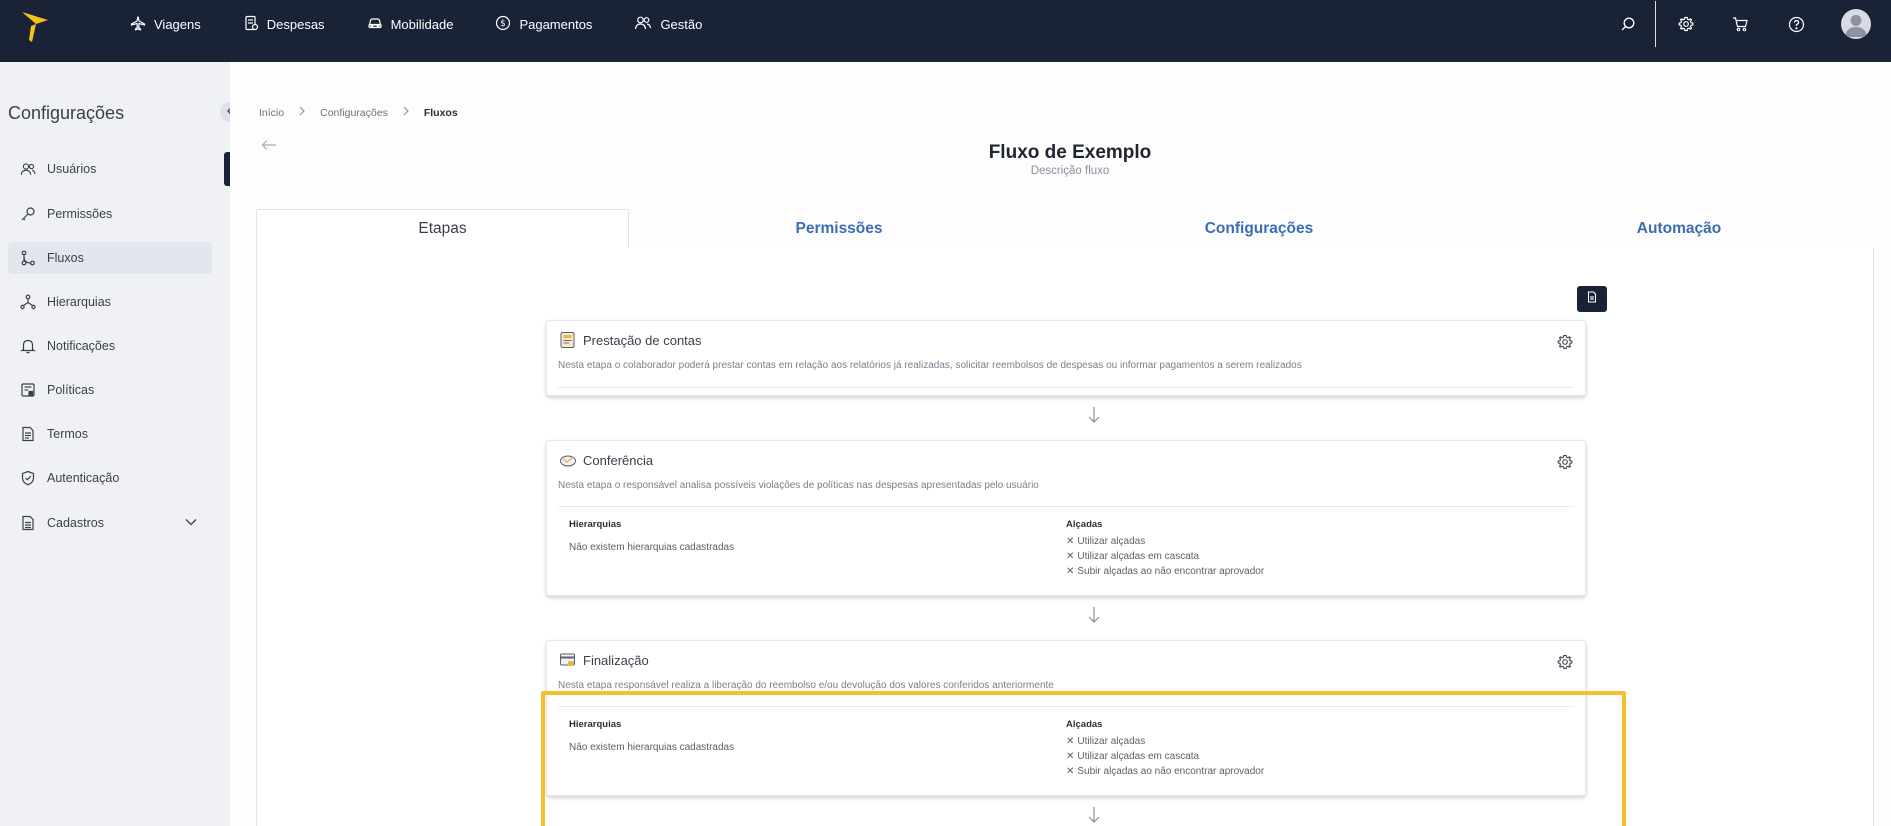 This screenshot has height=826, width=1891. Describe the element at coordinates (556, 24) in the screenshot. I see `nav-label: Pagamentos` at that location.